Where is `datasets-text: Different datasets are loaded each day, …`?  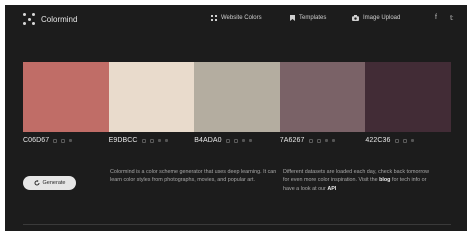 datasets-text: Different datasets are loaded each day, … is located at coordinates (359, 180).